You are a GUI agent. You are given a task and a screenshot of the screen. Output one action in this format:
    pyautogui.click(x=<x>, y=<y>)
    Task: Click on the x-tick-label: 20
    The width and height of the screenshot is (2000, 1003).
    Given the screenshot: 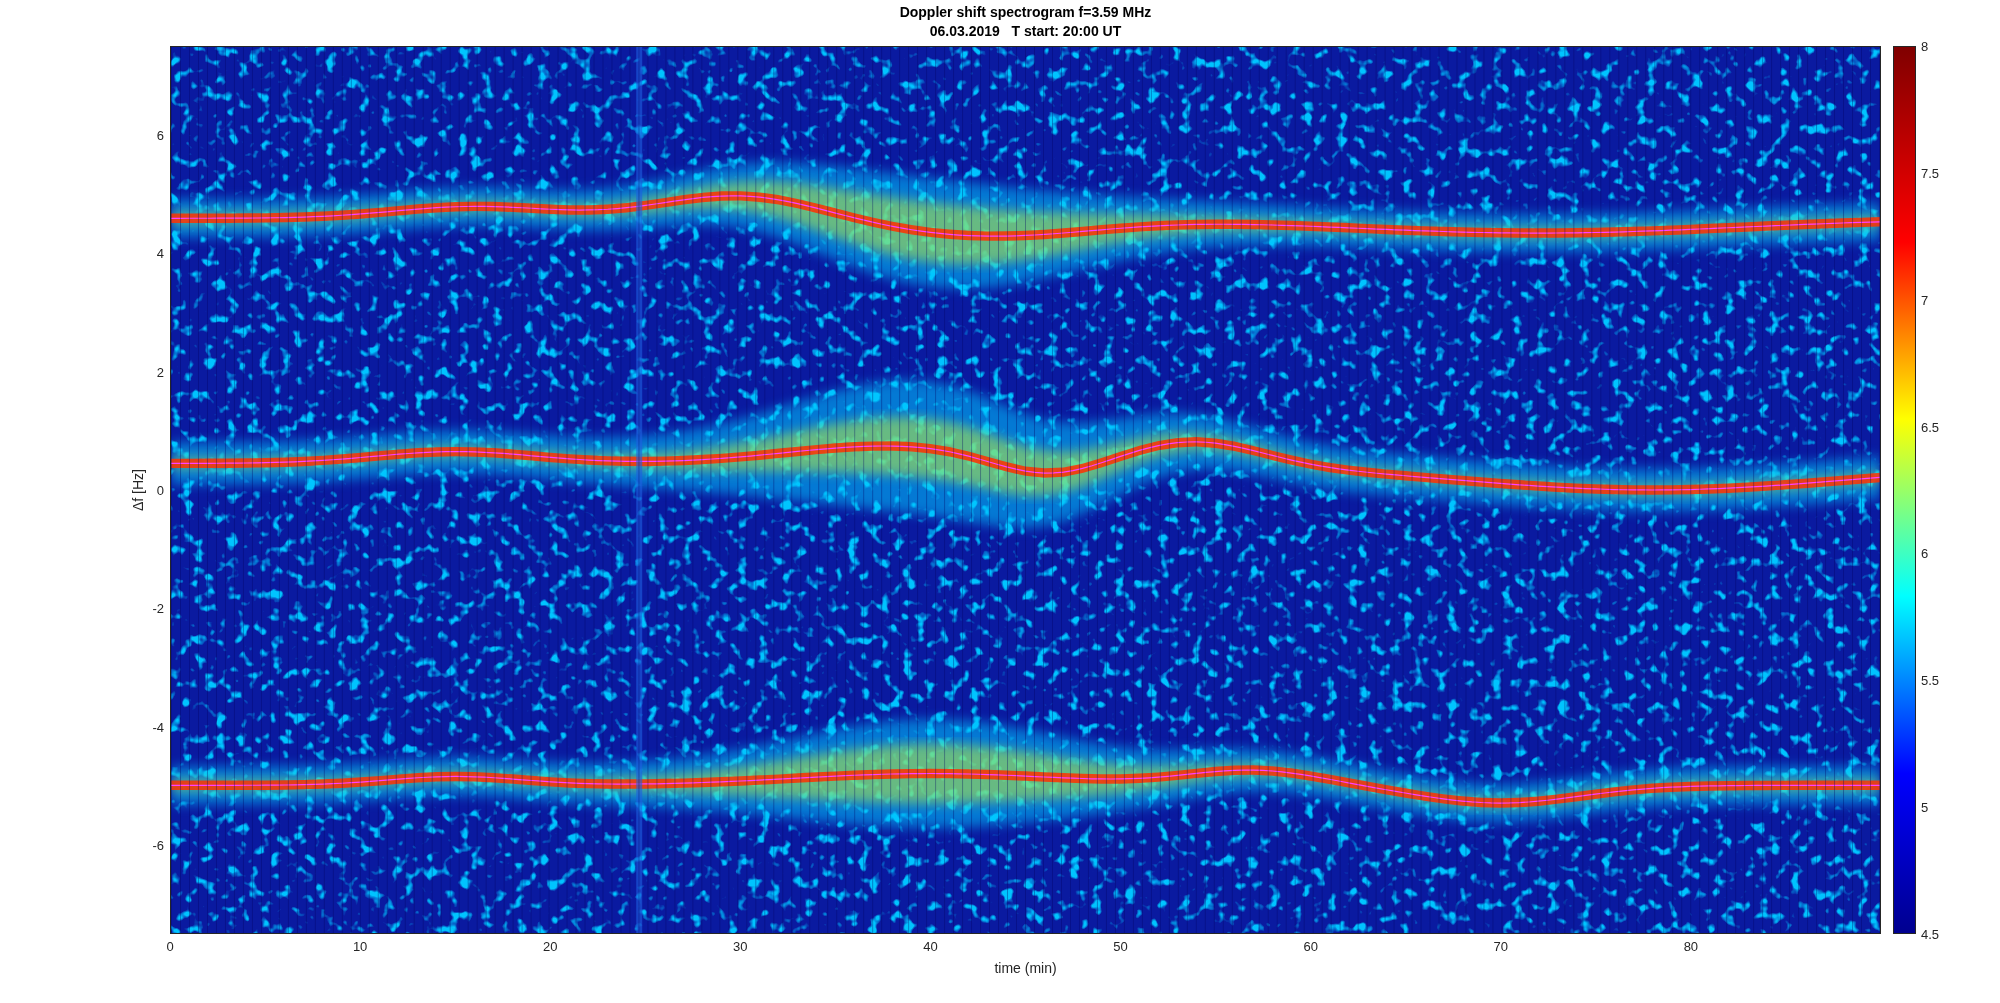 What is the action you would take?
    pyautogui.click(x=550, y=946)
    